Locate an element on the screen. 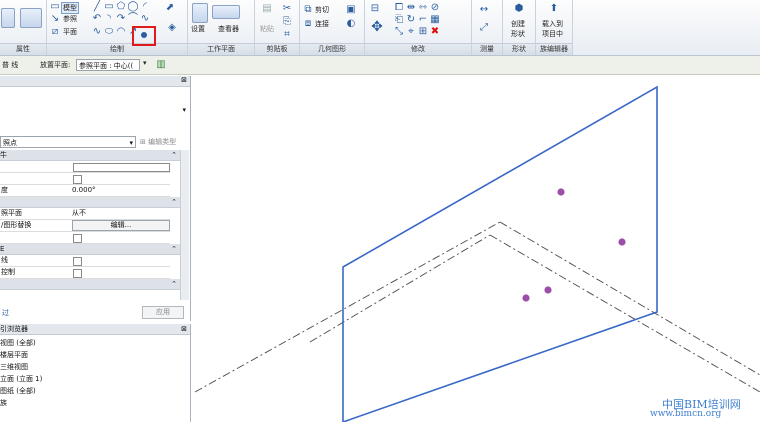 The height and width of the screenshot is (424, 760). polygon-tool-icon: ⬠ is located at coordinates (121, 6).